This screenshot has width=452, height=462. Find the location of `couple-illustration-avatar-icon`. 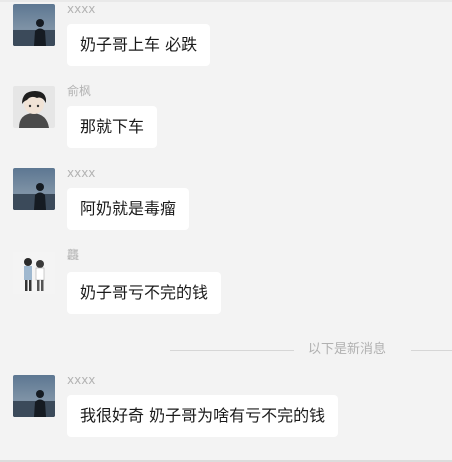

couple-illustration-avatar-icon is located at coordinates (34, 273).